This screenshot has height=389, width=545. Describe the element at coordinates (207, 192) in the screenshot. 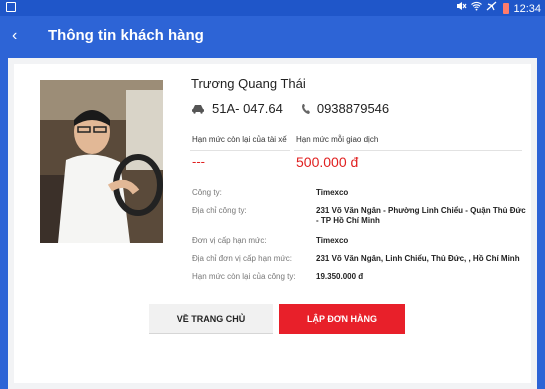

I see `info-label: Công ty:` at that location.